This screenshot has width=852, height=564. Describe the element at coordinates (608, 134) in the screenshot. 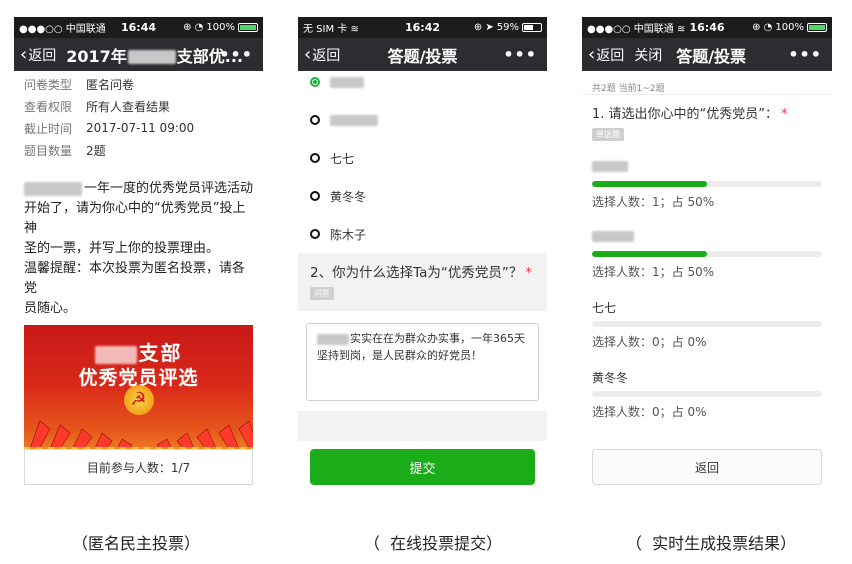

I see `question-type-tag: 单选题` at that location.